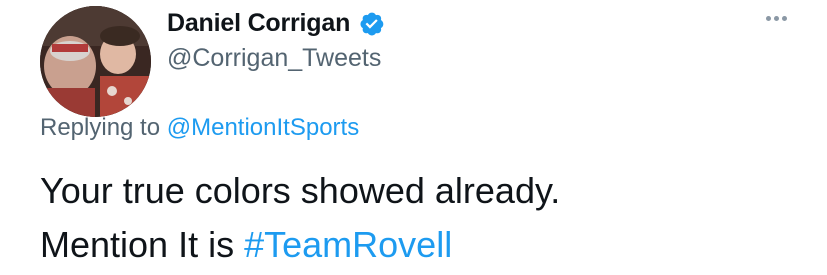 This screenshot has width=827, height=275. What do you see at coordinates (137, 244) in the screenshot?
I see `tweet-text-line-2-plain: Mention It is` at bounding box center [137, 244].